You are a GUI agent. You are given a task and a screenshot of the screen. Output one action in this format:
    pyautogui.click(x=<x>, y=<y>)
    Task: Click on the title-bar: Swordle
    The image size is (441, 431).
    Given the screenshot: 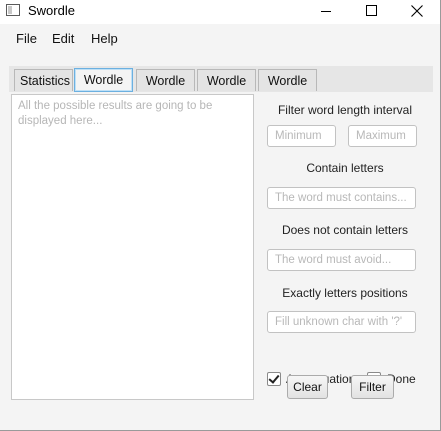 What is the action you would take?
    pyautogui.click(x=220, y=12)
    